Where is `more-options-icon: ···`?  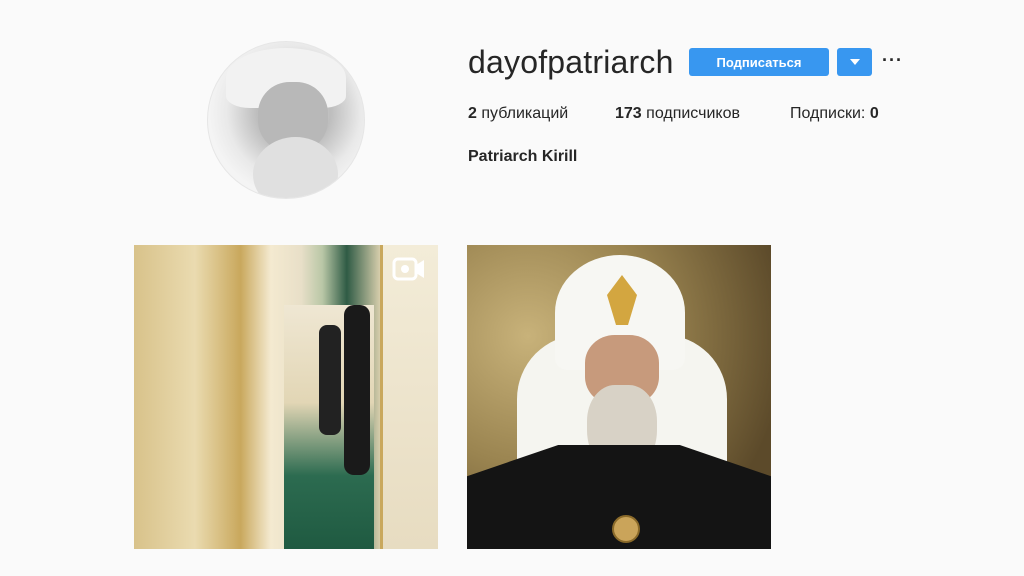 more-options-icon: ··· is located at coordinates (892, 61).